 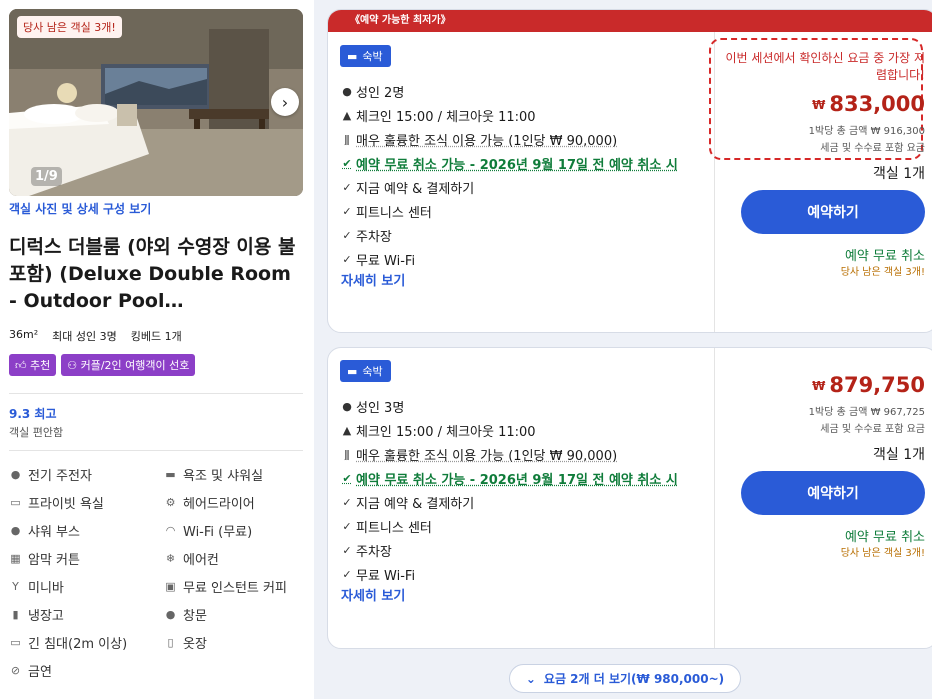 I want to click on offer-guests: ● 성인 3명, so click(x=373, y=408).